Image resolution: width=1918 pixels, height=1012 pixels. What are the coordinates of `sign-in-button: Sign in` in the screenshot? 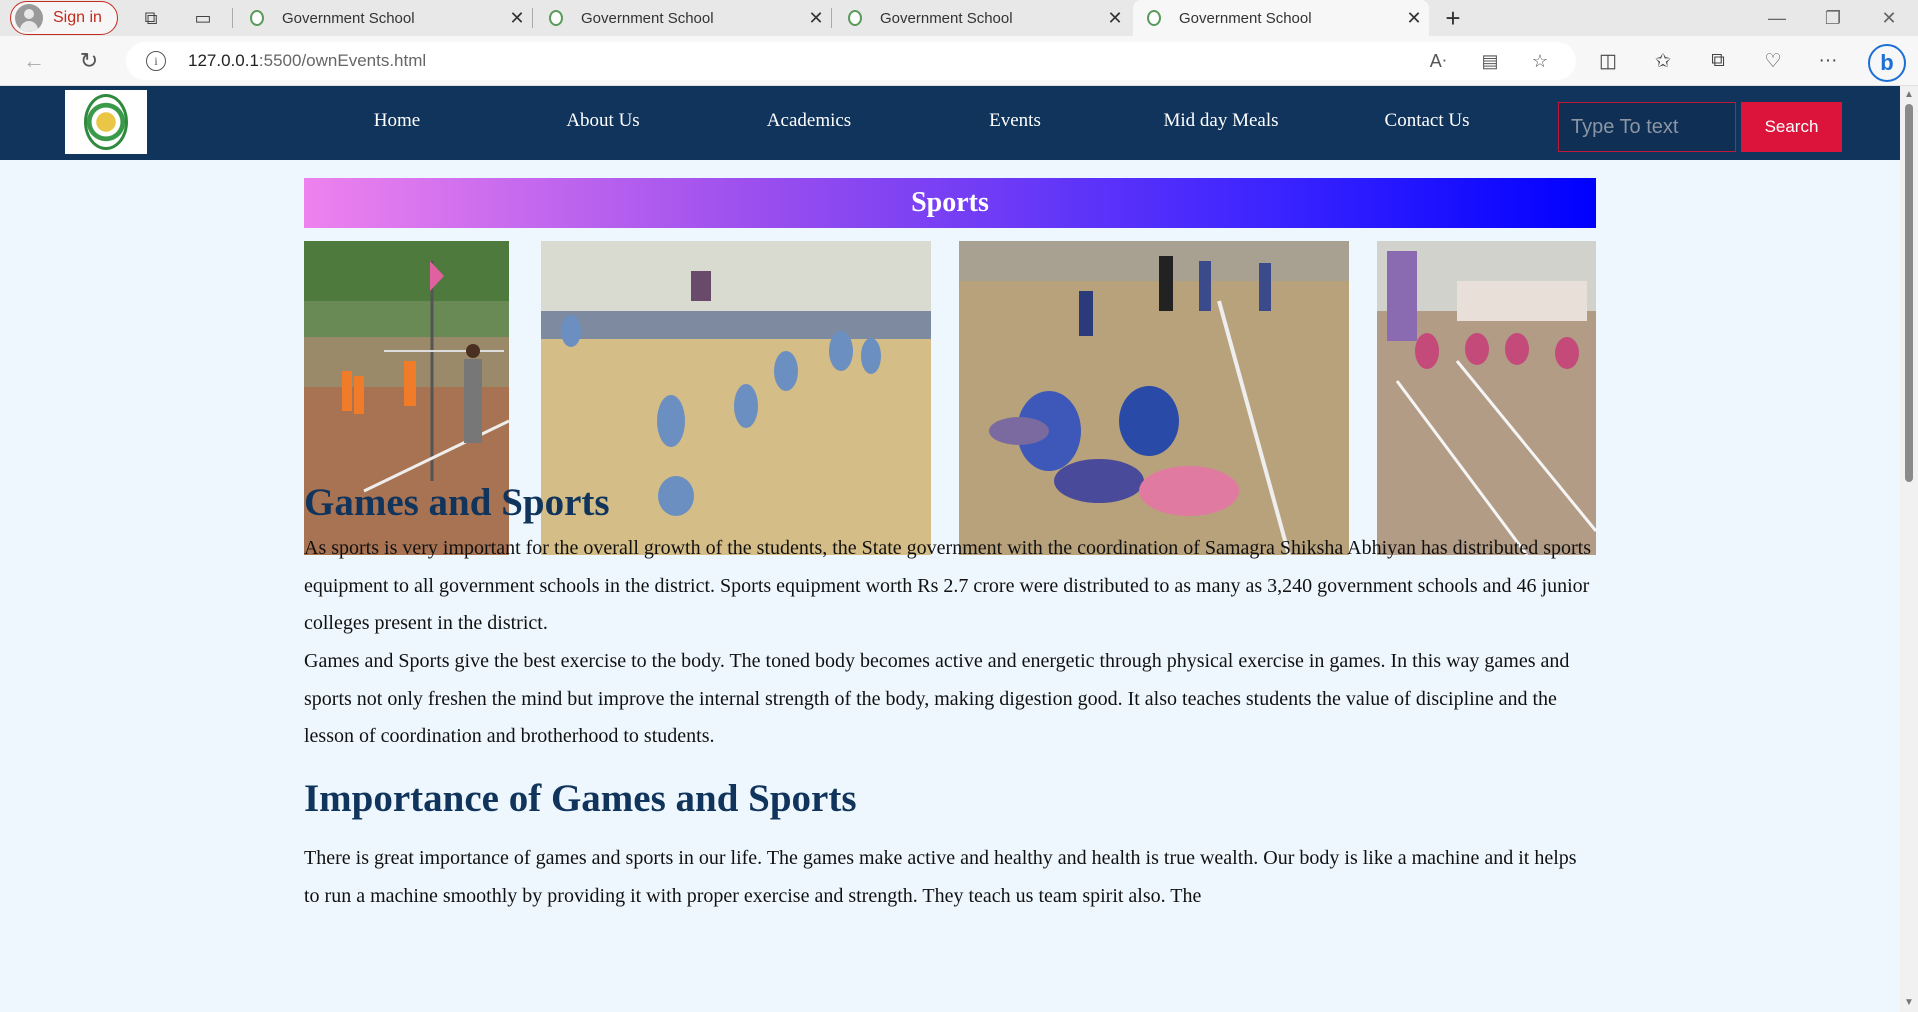 It's located at (64, 18).